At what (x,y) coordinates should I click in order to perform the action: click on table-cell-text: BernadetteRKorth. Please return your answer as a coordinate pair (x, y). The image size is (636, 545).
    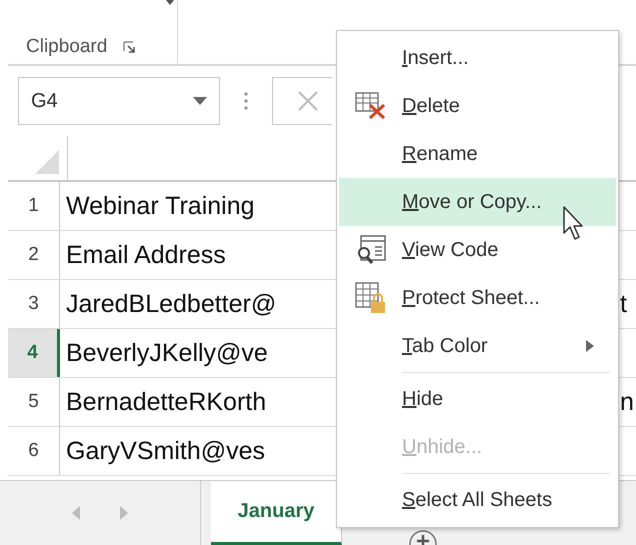
    Looking at the image, I should click on (166, 402).